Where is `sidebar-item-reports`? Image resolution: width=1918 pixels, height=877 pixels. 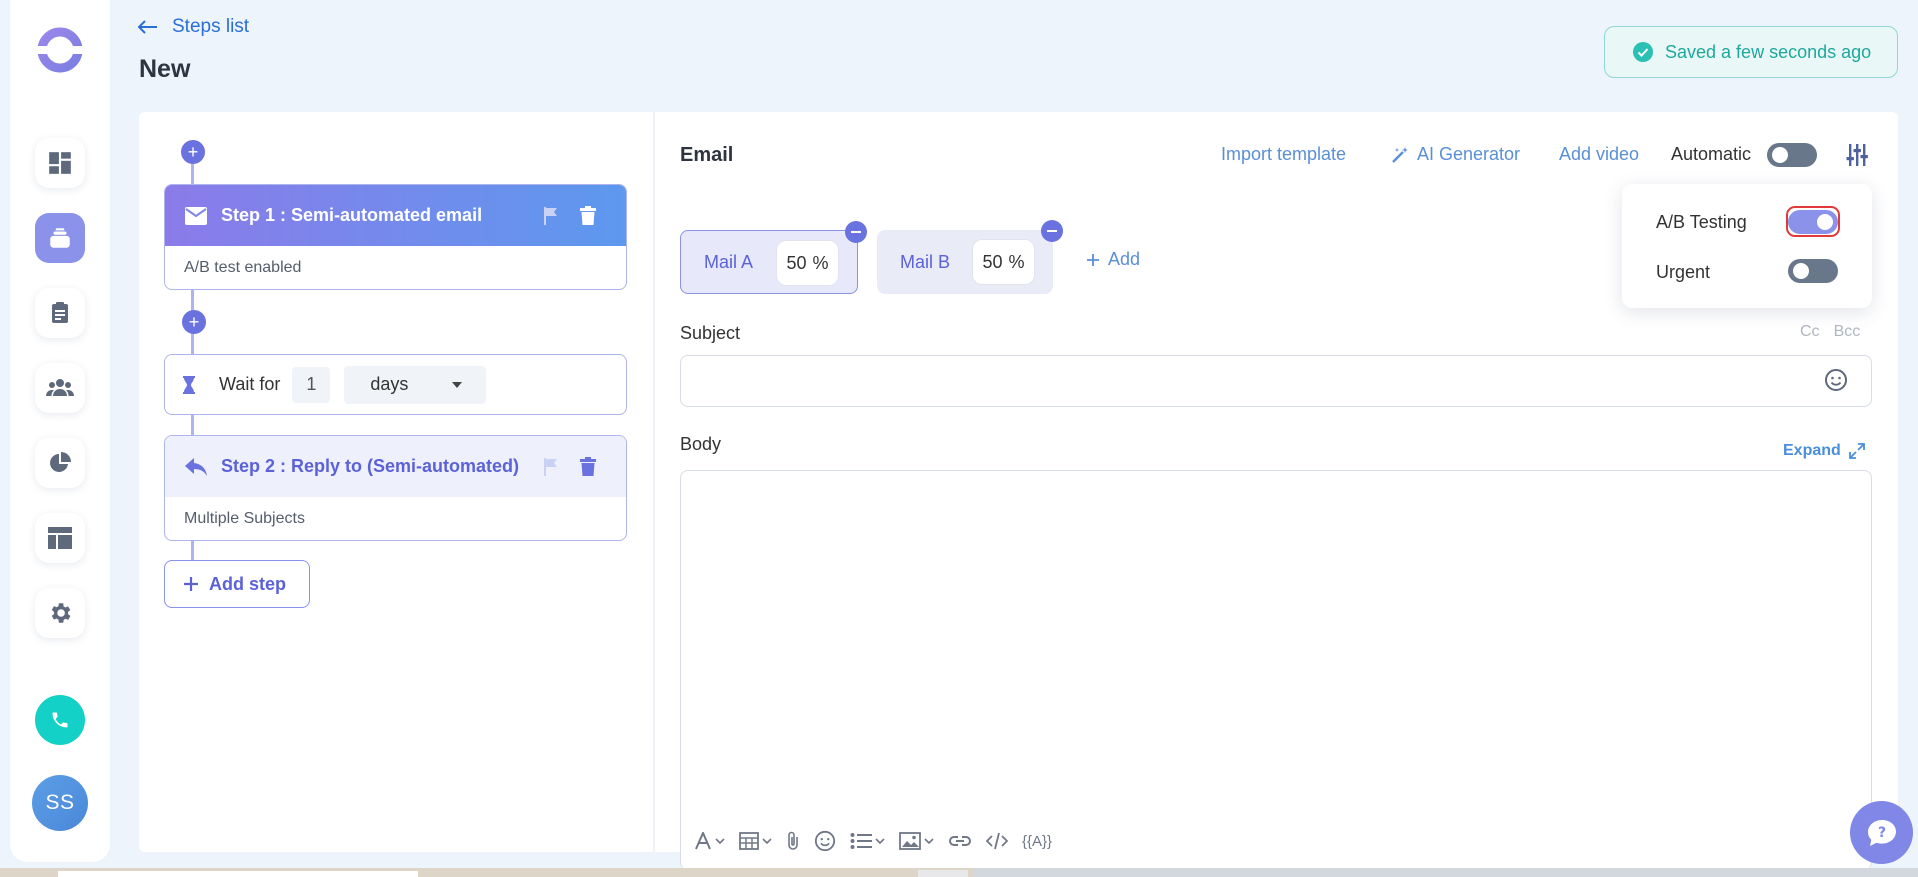 sidebar-item-reports is located at coordinates (60, 463).